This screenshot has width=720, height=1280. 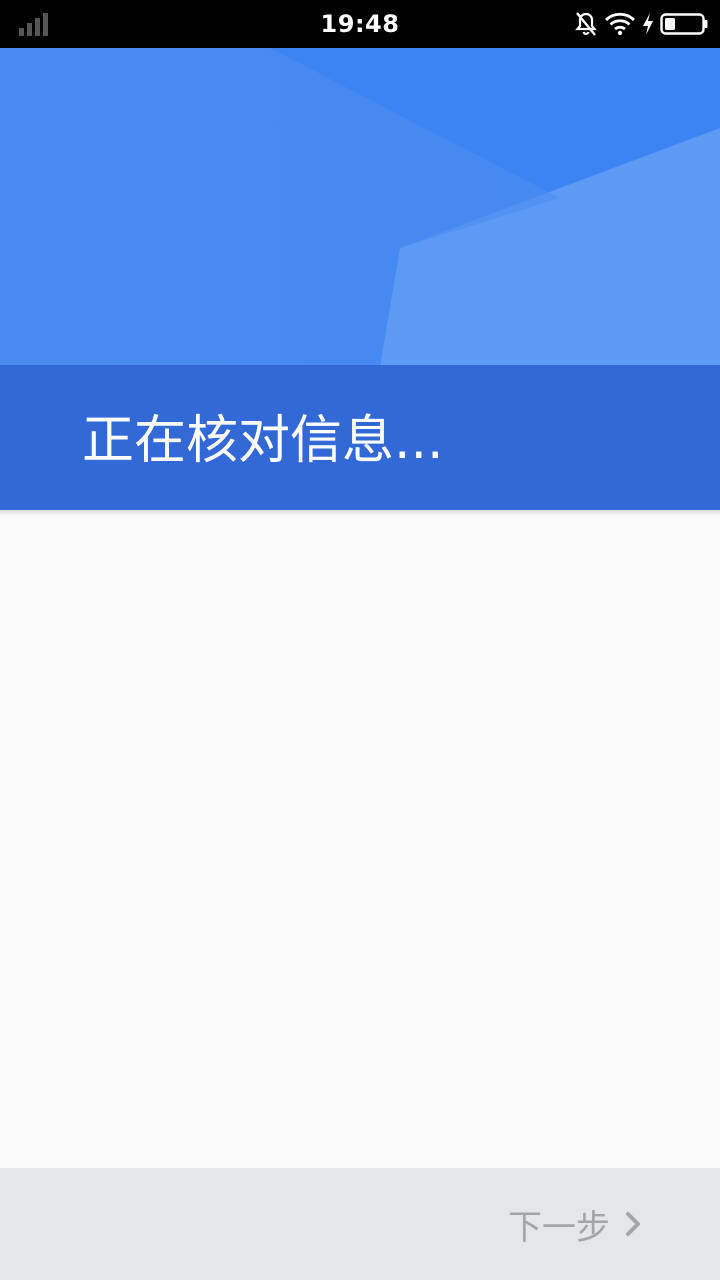 I want to click on next-button: 下一步, so click(x=575, y=1224).